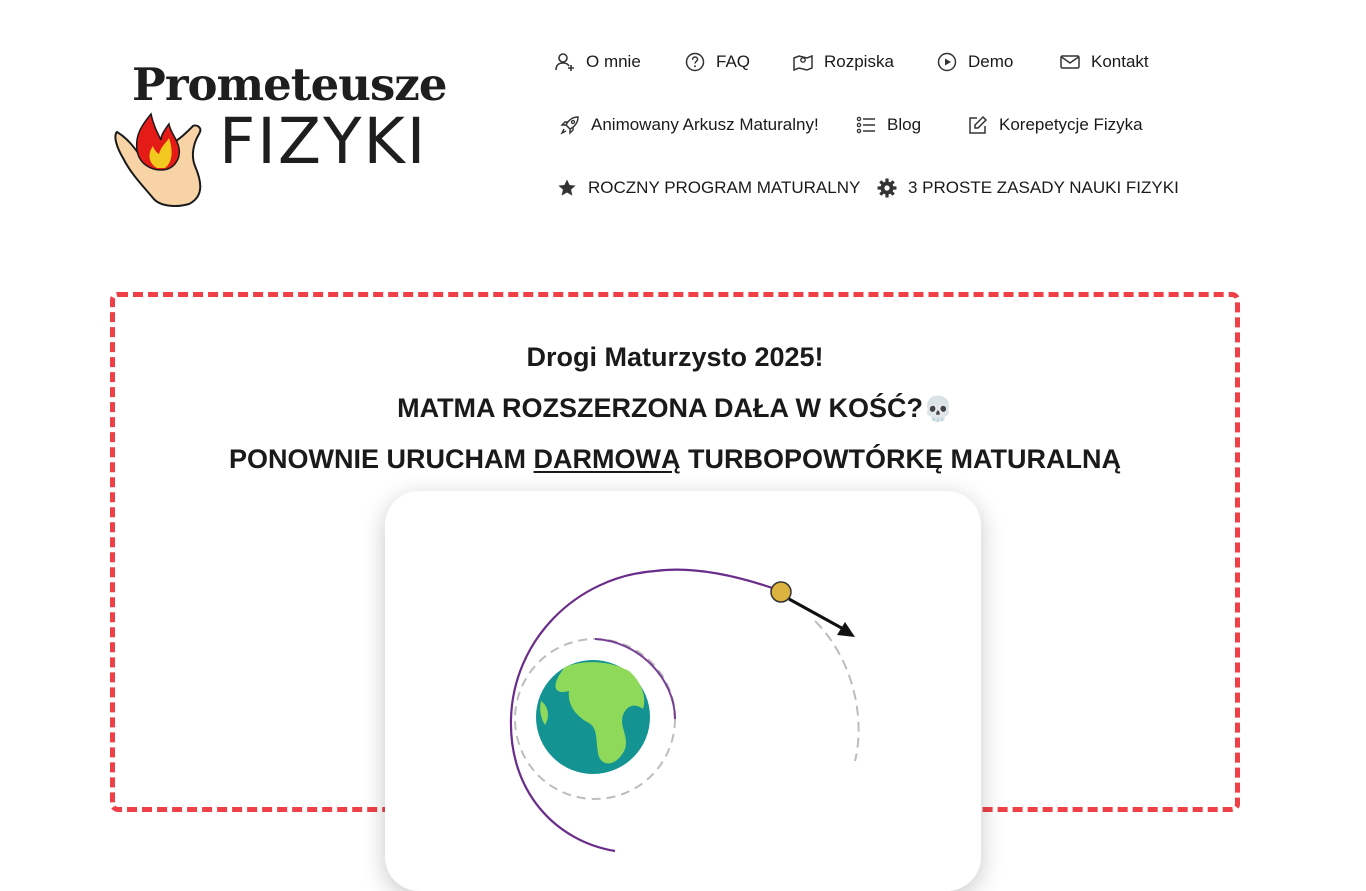 This screenshot has width=1366, height=891. What do you see at coordinates (569, 125) in the screenshot?
I see `rocket-icon` at bounding box center [569, 125].